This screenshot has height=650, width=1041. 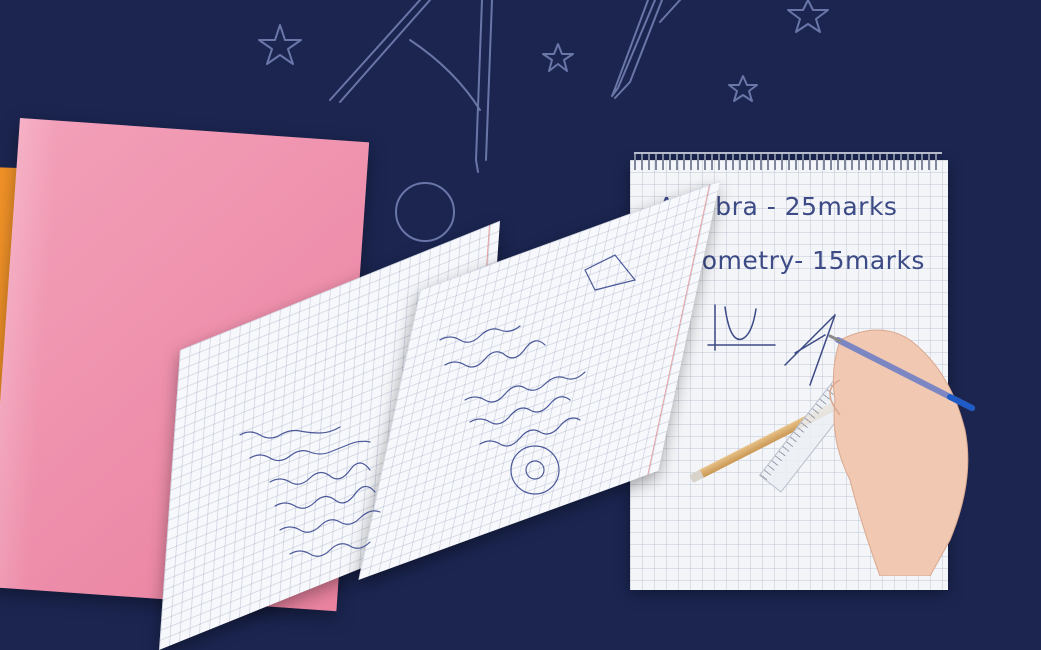 I want to click on hand-icon, so click(x=901, y=452).